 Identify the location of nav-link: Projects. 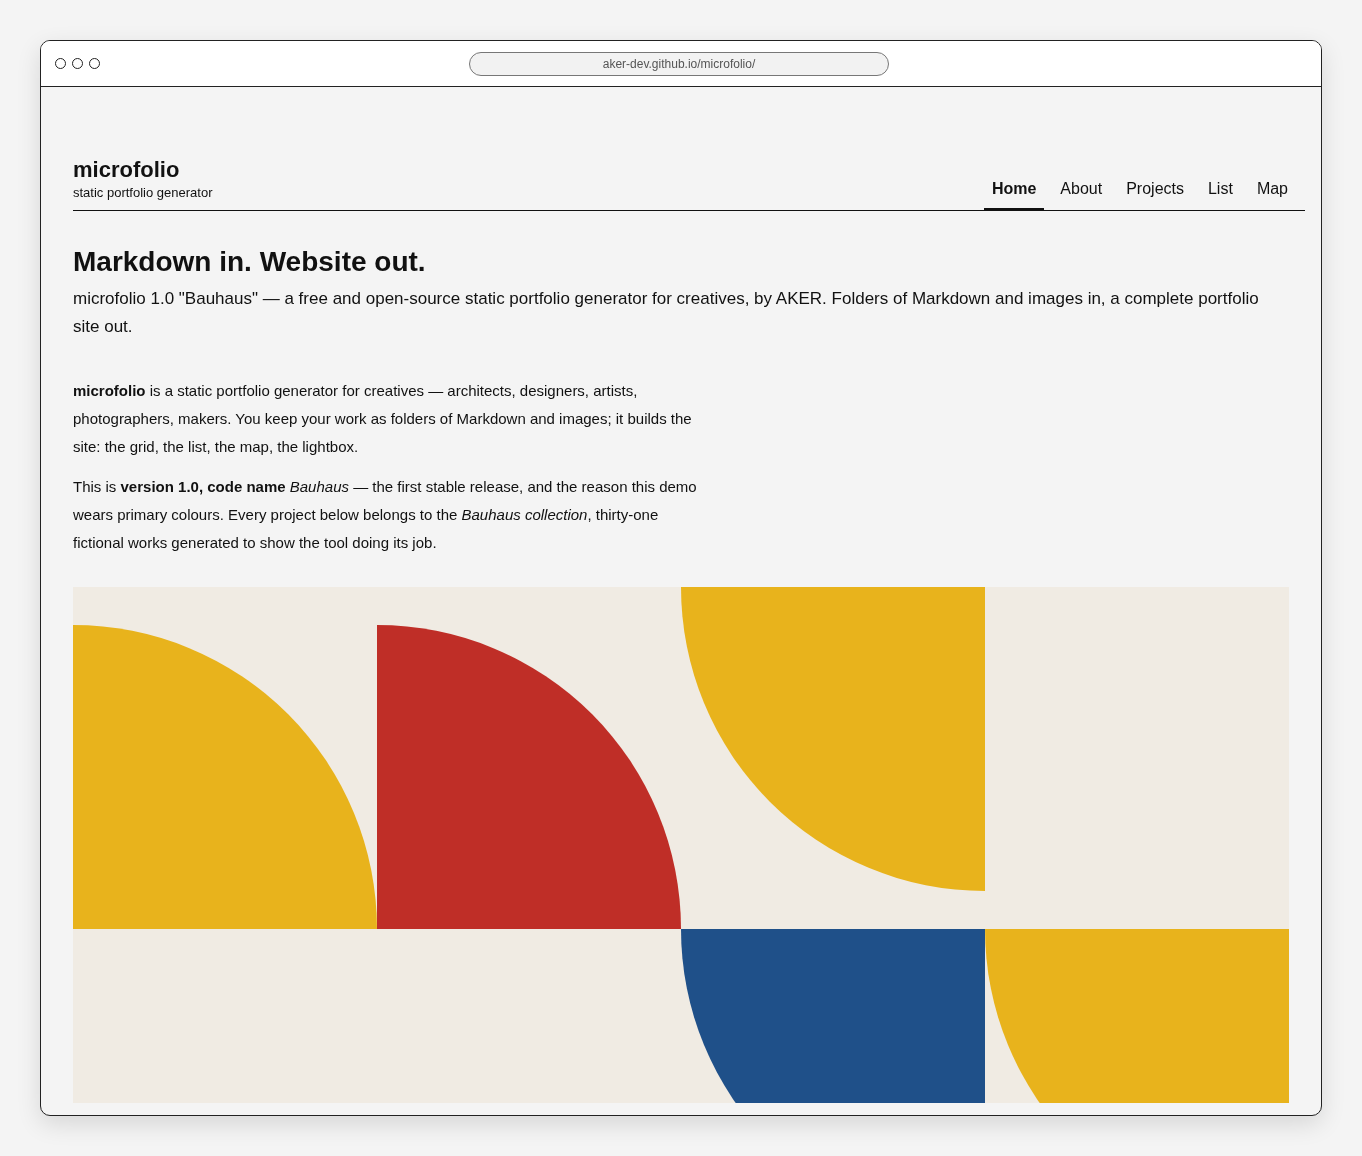
(1155, 195).